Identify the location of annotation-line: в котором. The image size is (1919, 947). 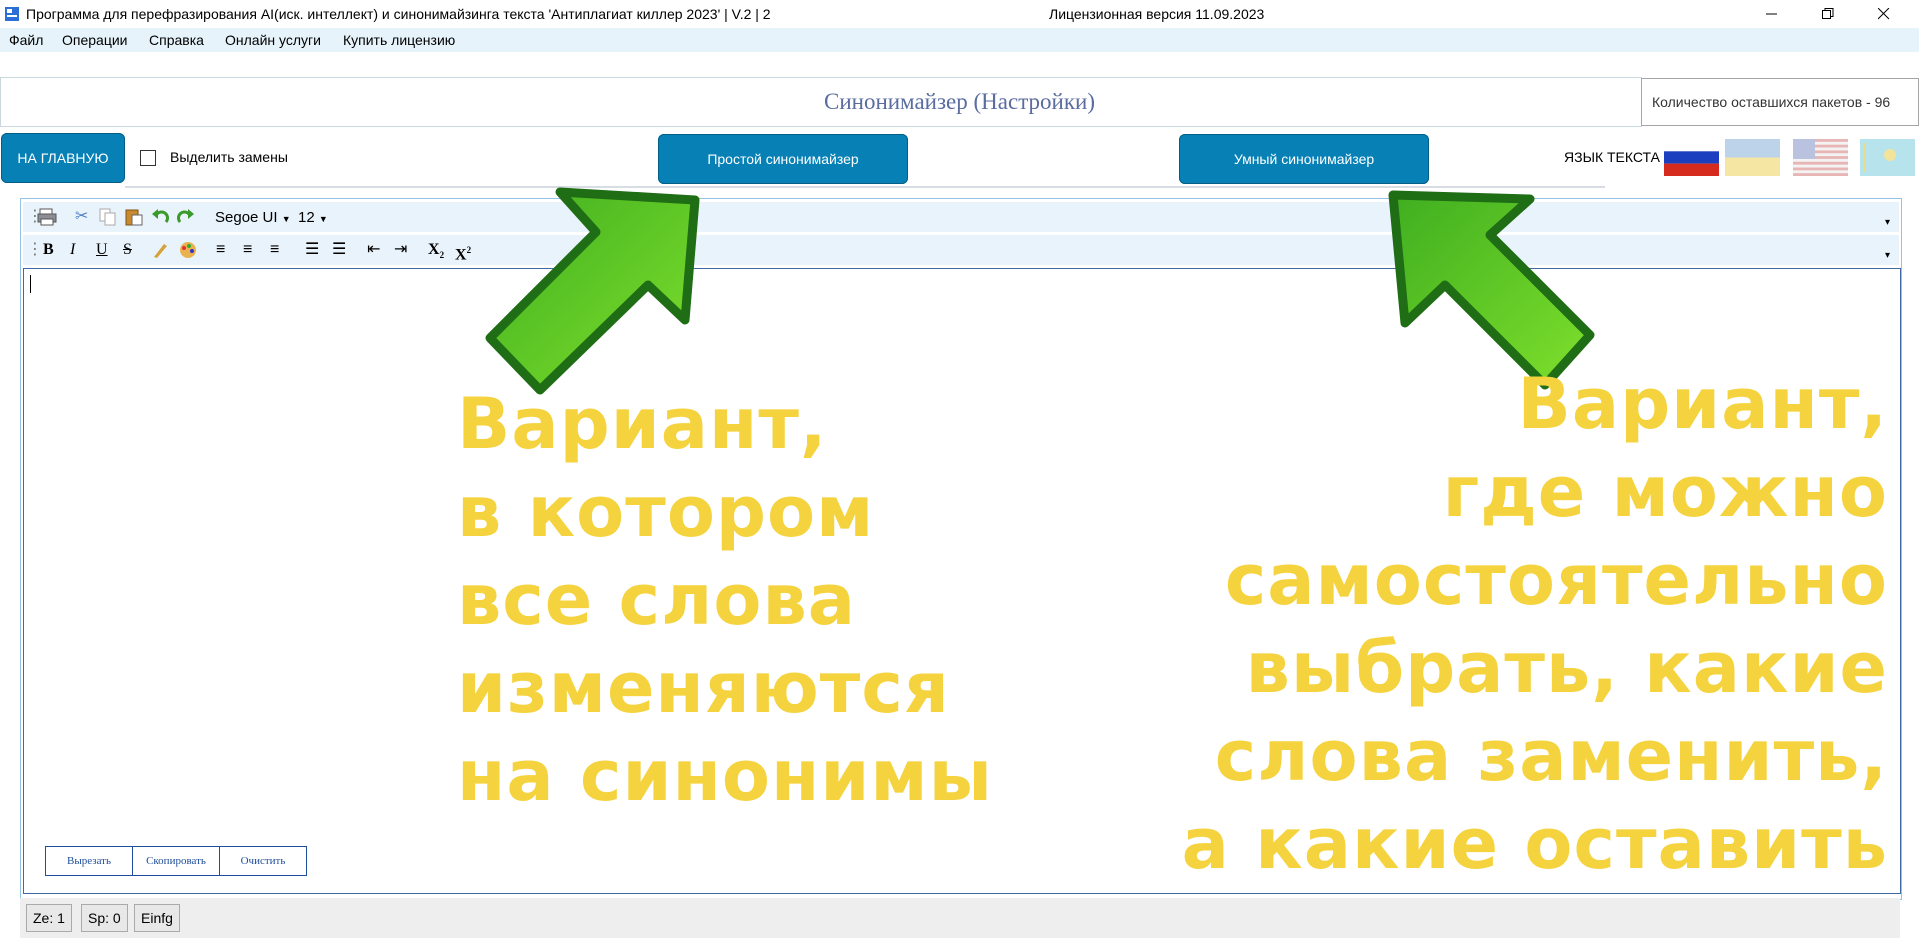
(666, 512).